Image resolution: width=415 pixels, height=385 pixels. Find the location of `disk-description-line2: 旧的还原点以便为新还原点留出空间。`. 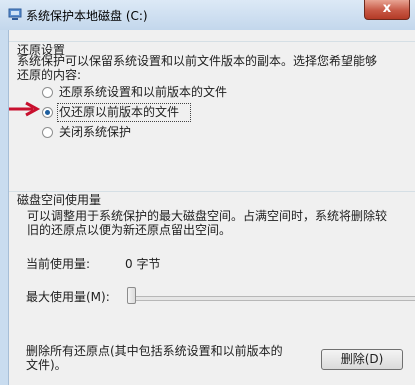

disk-description-line2: 旧的还原点以便为新还原点留出空间。 is located at coordinates (129, 230).